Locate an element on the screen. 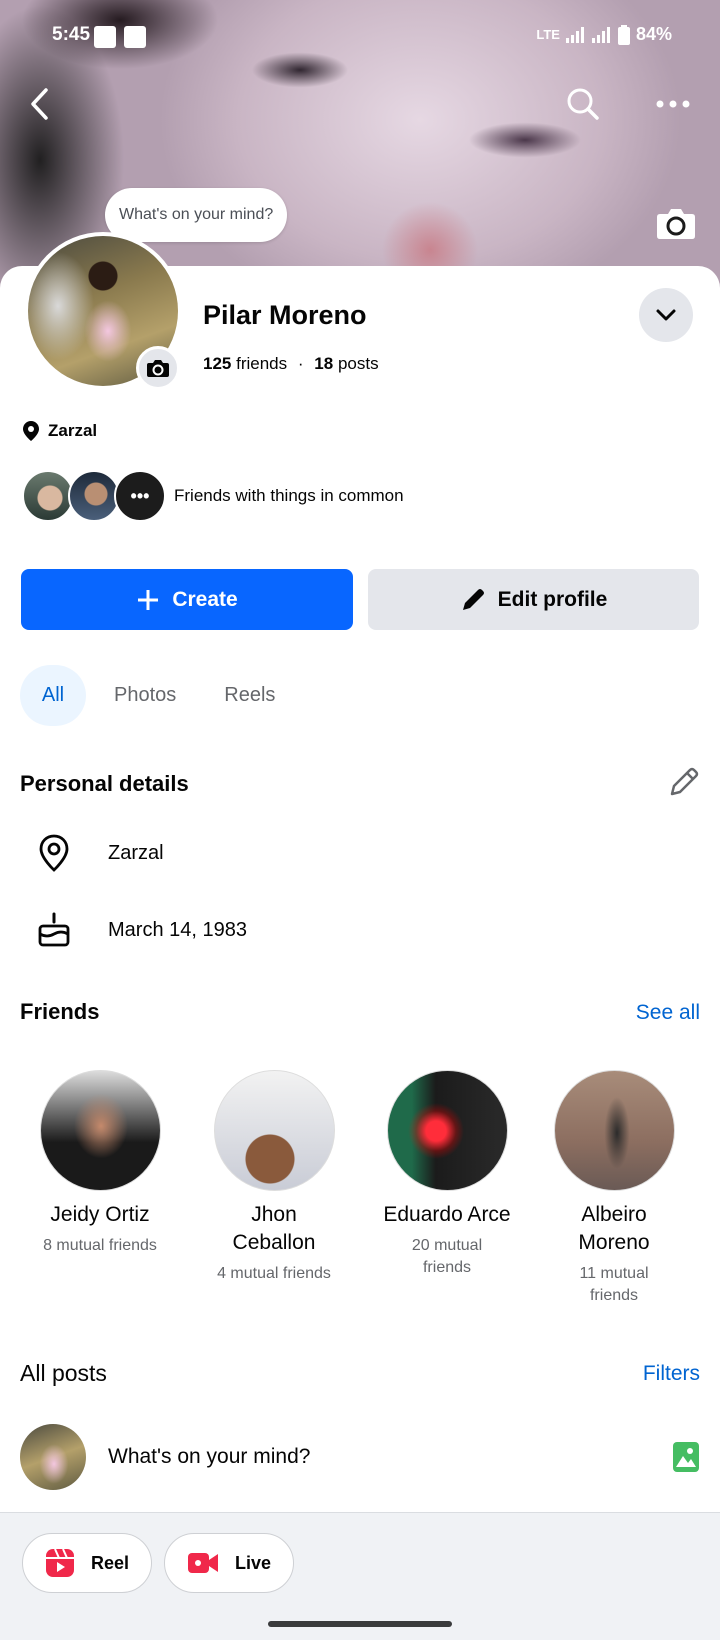  edit-cover-button is located at coordinates (676, 225).